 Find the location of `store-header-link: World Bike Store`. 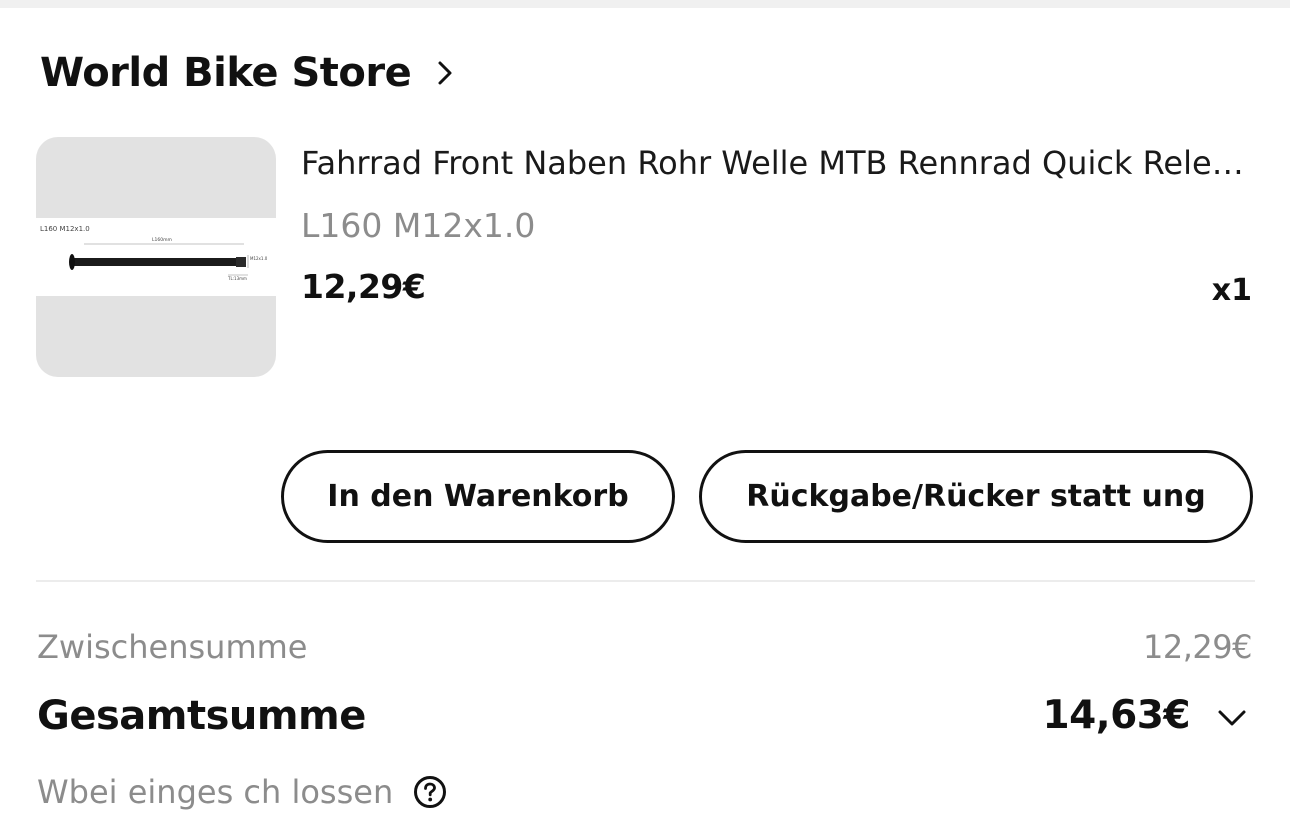

store-header-link: World Bike Store is located at coordinates (251, 73).